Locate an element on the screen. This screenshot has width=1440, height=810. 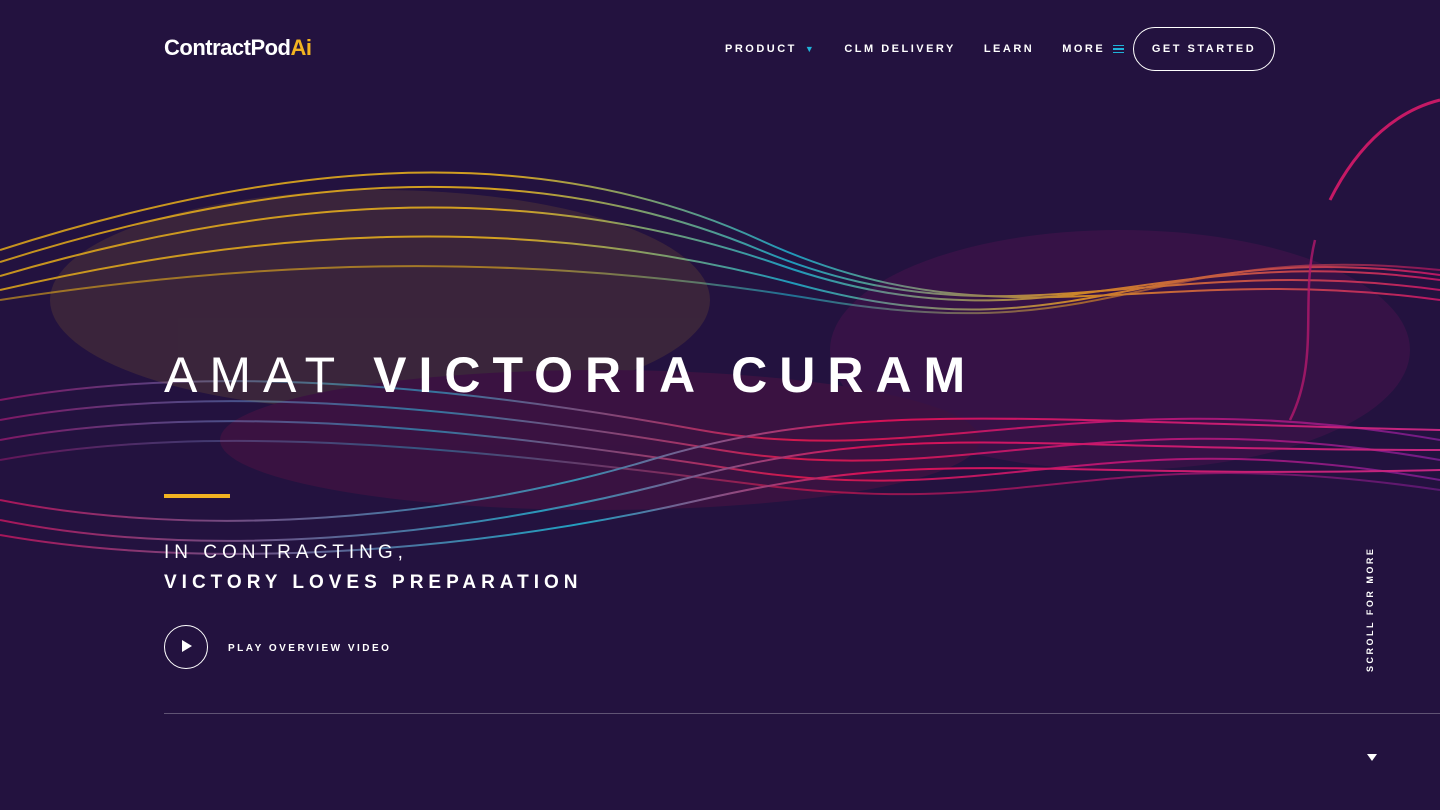
nav-item-learn: LEARN is located at coordinates (1009, 49).